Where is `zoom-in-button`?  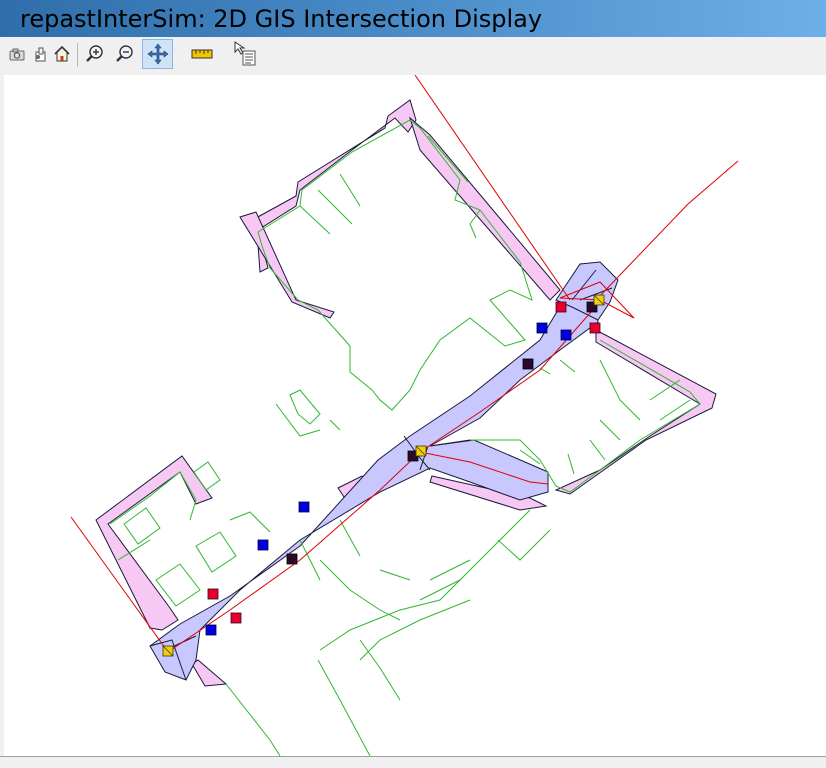 zoom-in-button is located at coordinates (95, 54).